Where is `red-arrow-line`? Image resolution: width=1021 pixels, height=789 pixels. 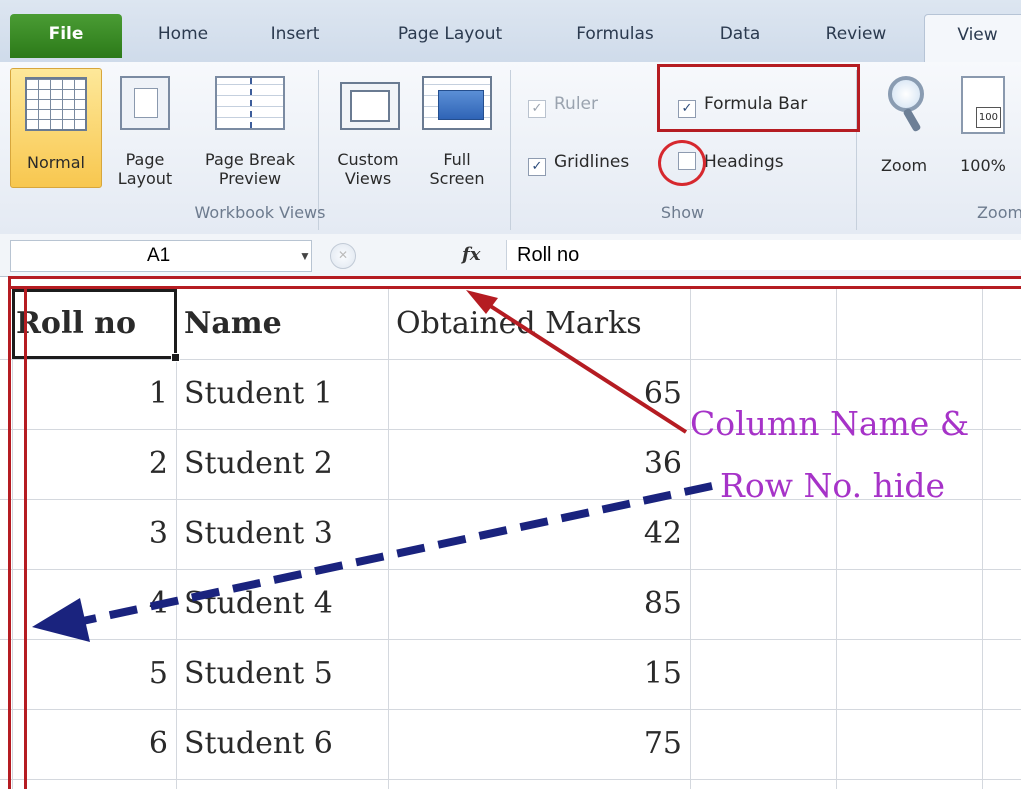 red-arrow-line is located at coordinates (582, 365).